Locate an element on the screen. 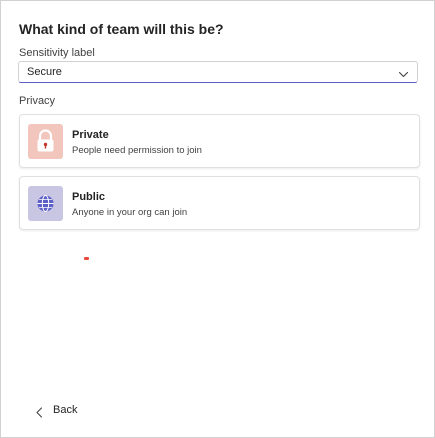 This screenshot has width=435, height=438. privacy-option-public: Public Anyone in your org can join is located at coordinates (219, 203).